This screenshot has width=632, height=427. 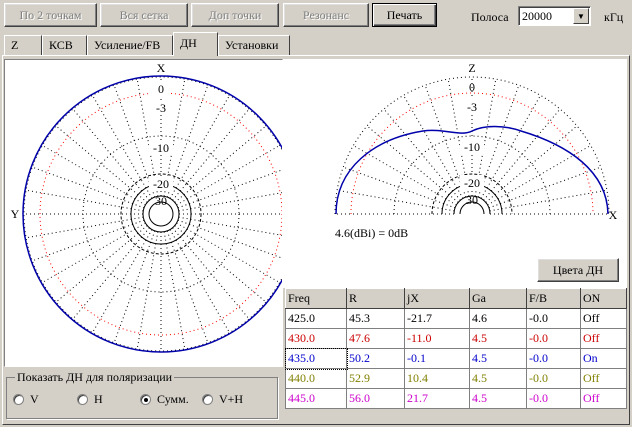 What do you see at coordinates (95, 377) in the screenshot?
I see `polarization-title: Показать ДН для поляризации` at bounding box center [95, 377].